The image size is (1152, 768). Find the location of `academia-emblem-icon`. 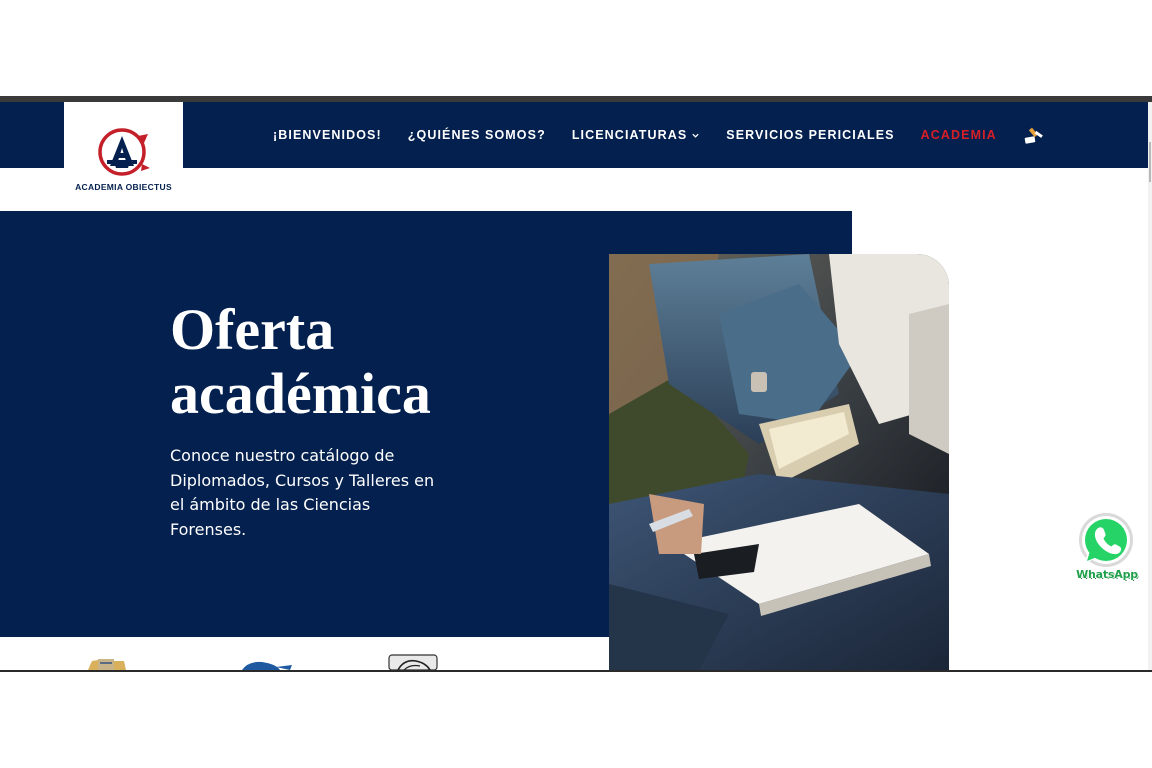

academia-emblem-icon is located at coordinates (123, 152).